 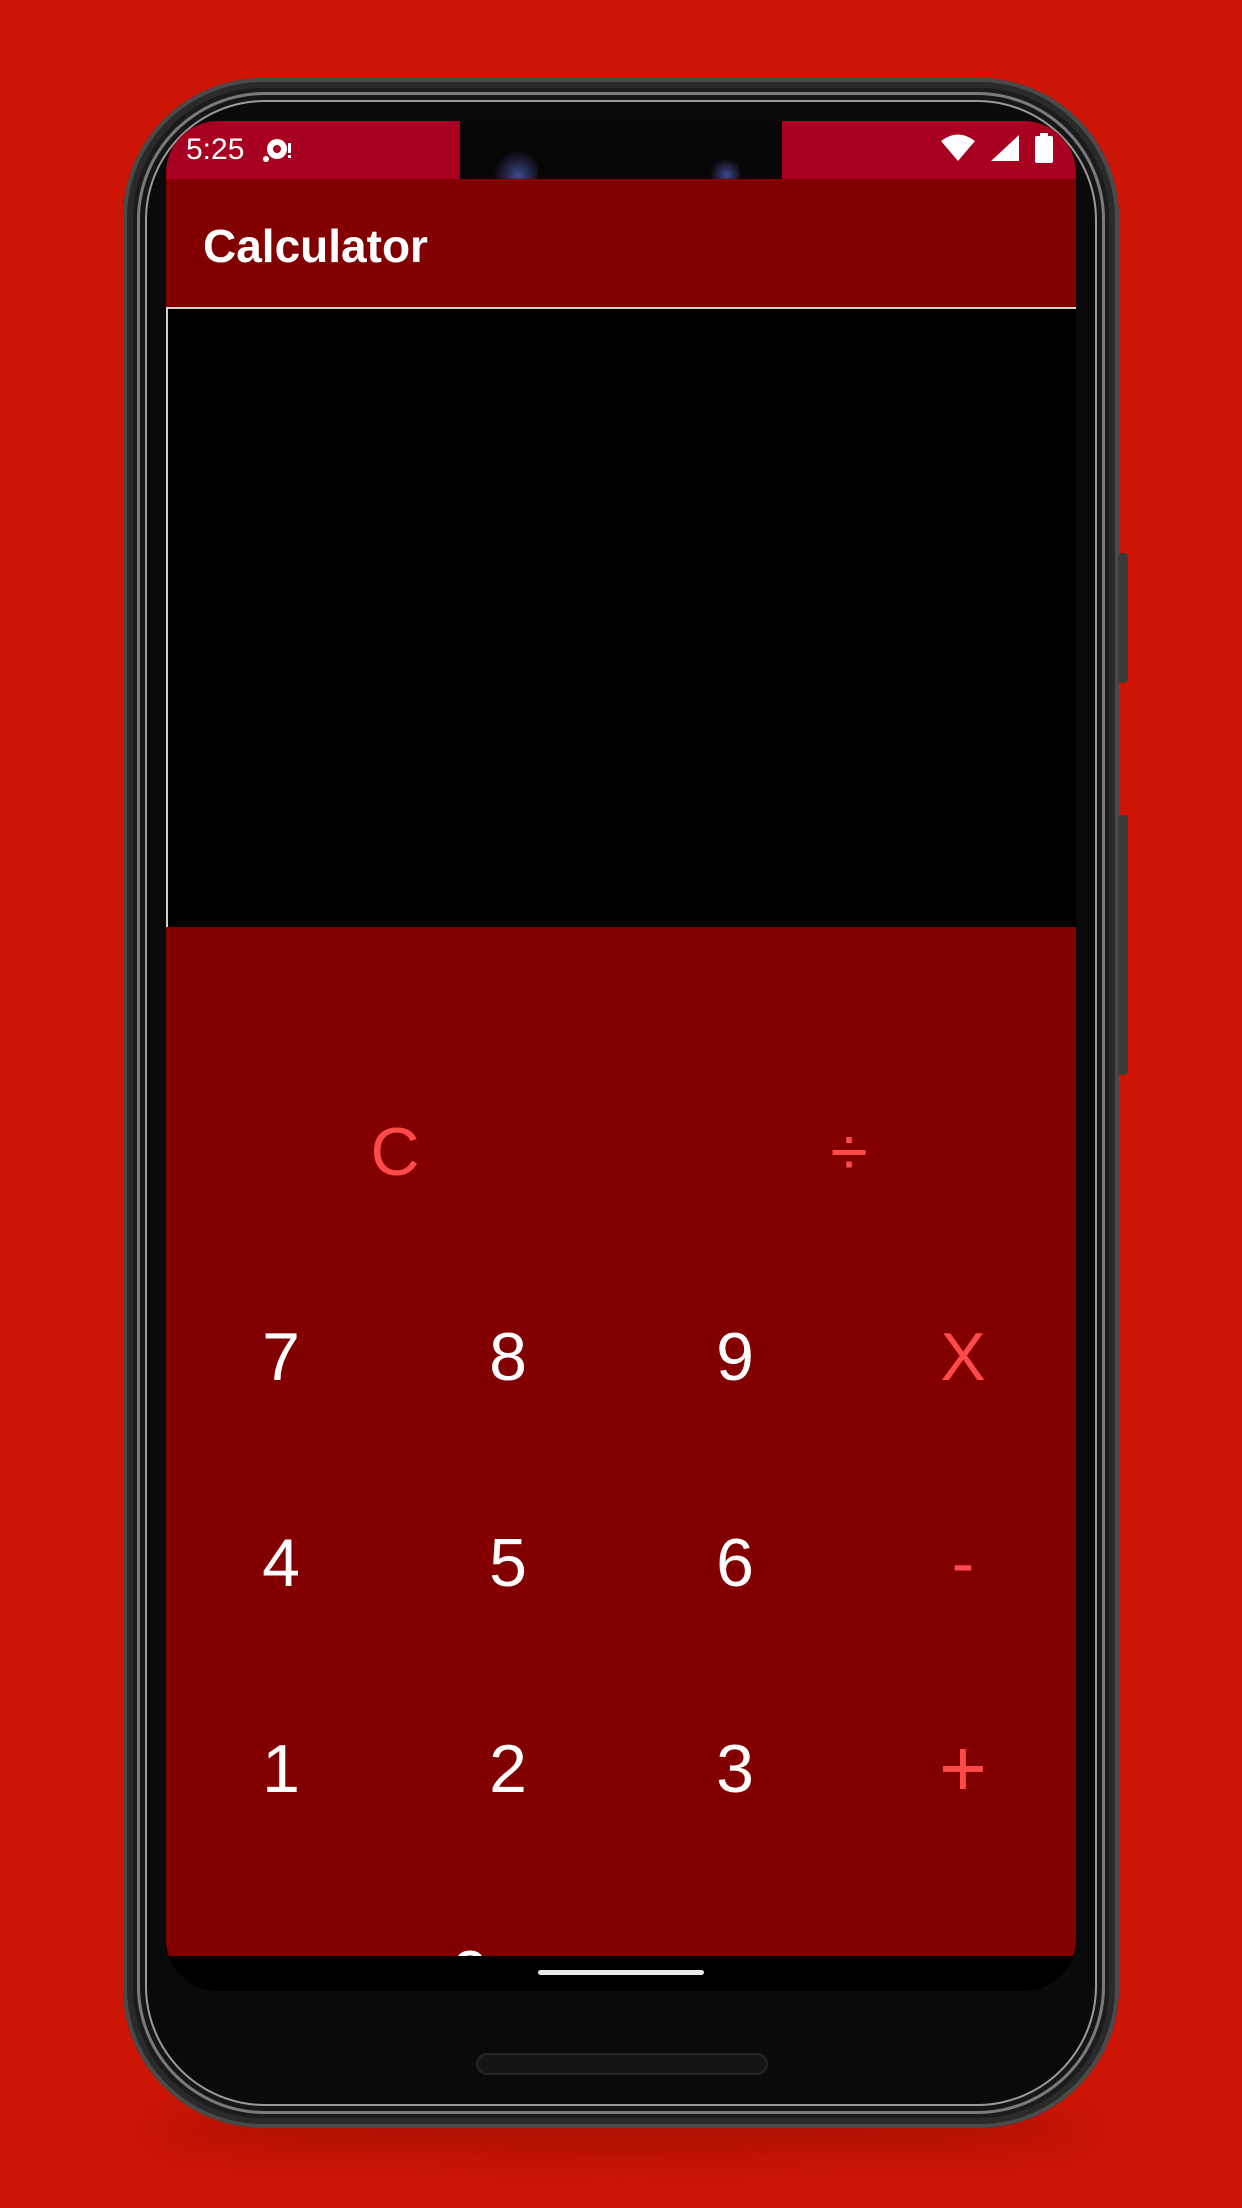 I want to click on home-gesture-handle, so click(x=621, y=1972).